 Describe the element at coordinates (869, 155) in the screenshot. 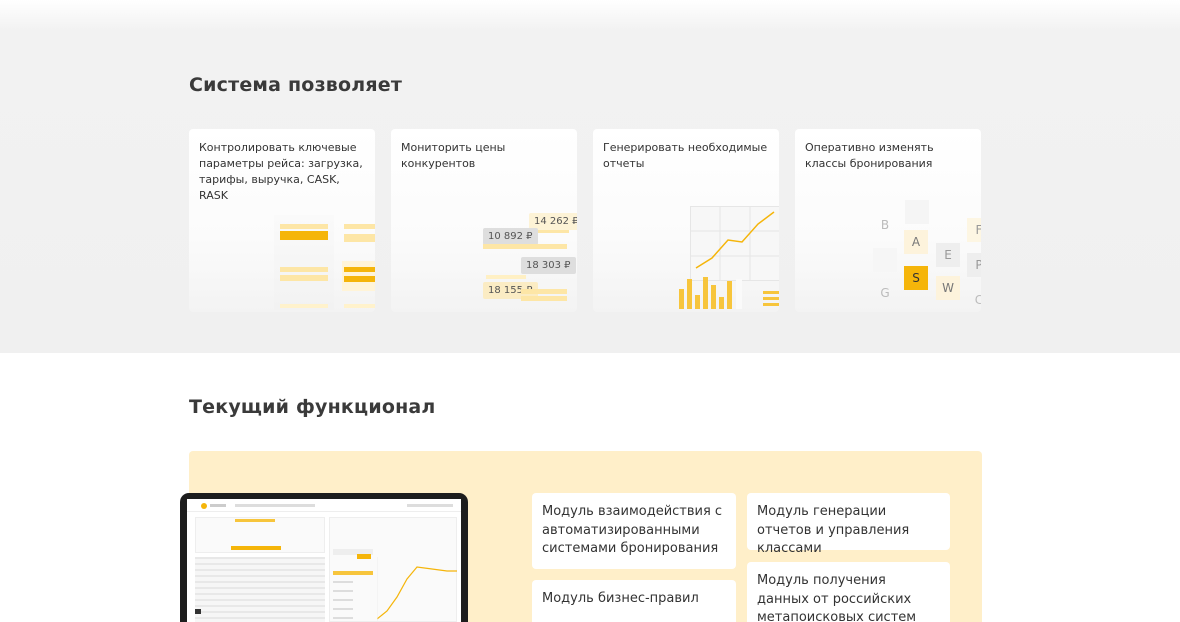

I see `card-text: Оперативно изменять классы бронирования` at that location.